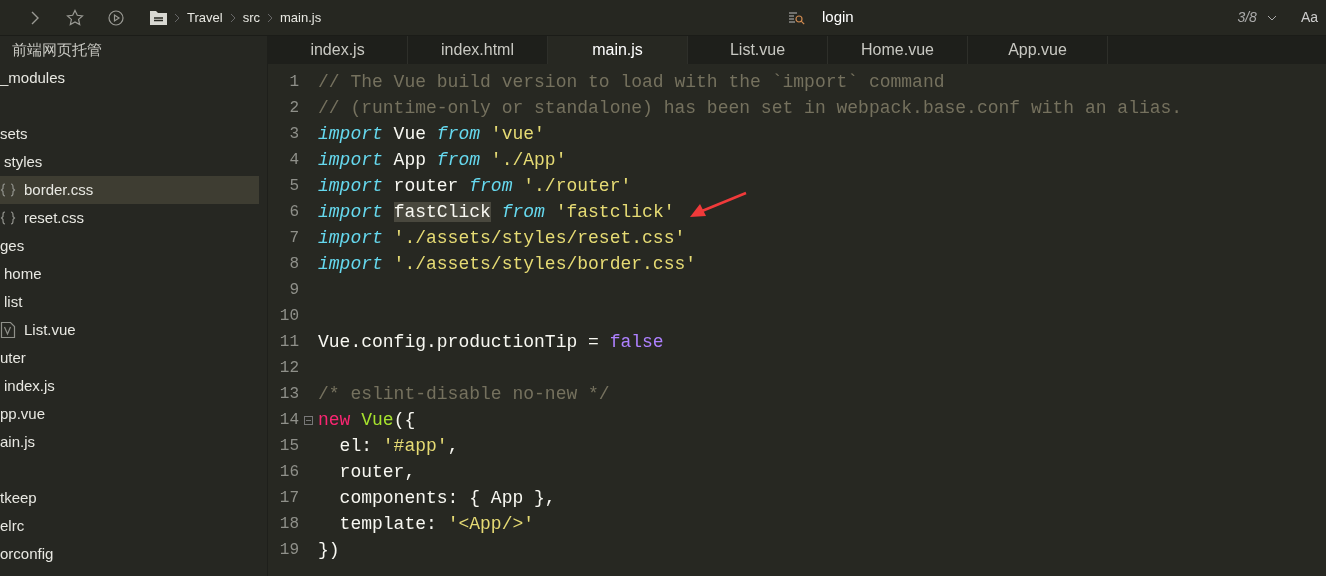 This screenshot has height=576, width=1326. Describe the element at coordinates (431, 134) in the screenshot. I see `code-line: import Vue from 'vue'` at that location.